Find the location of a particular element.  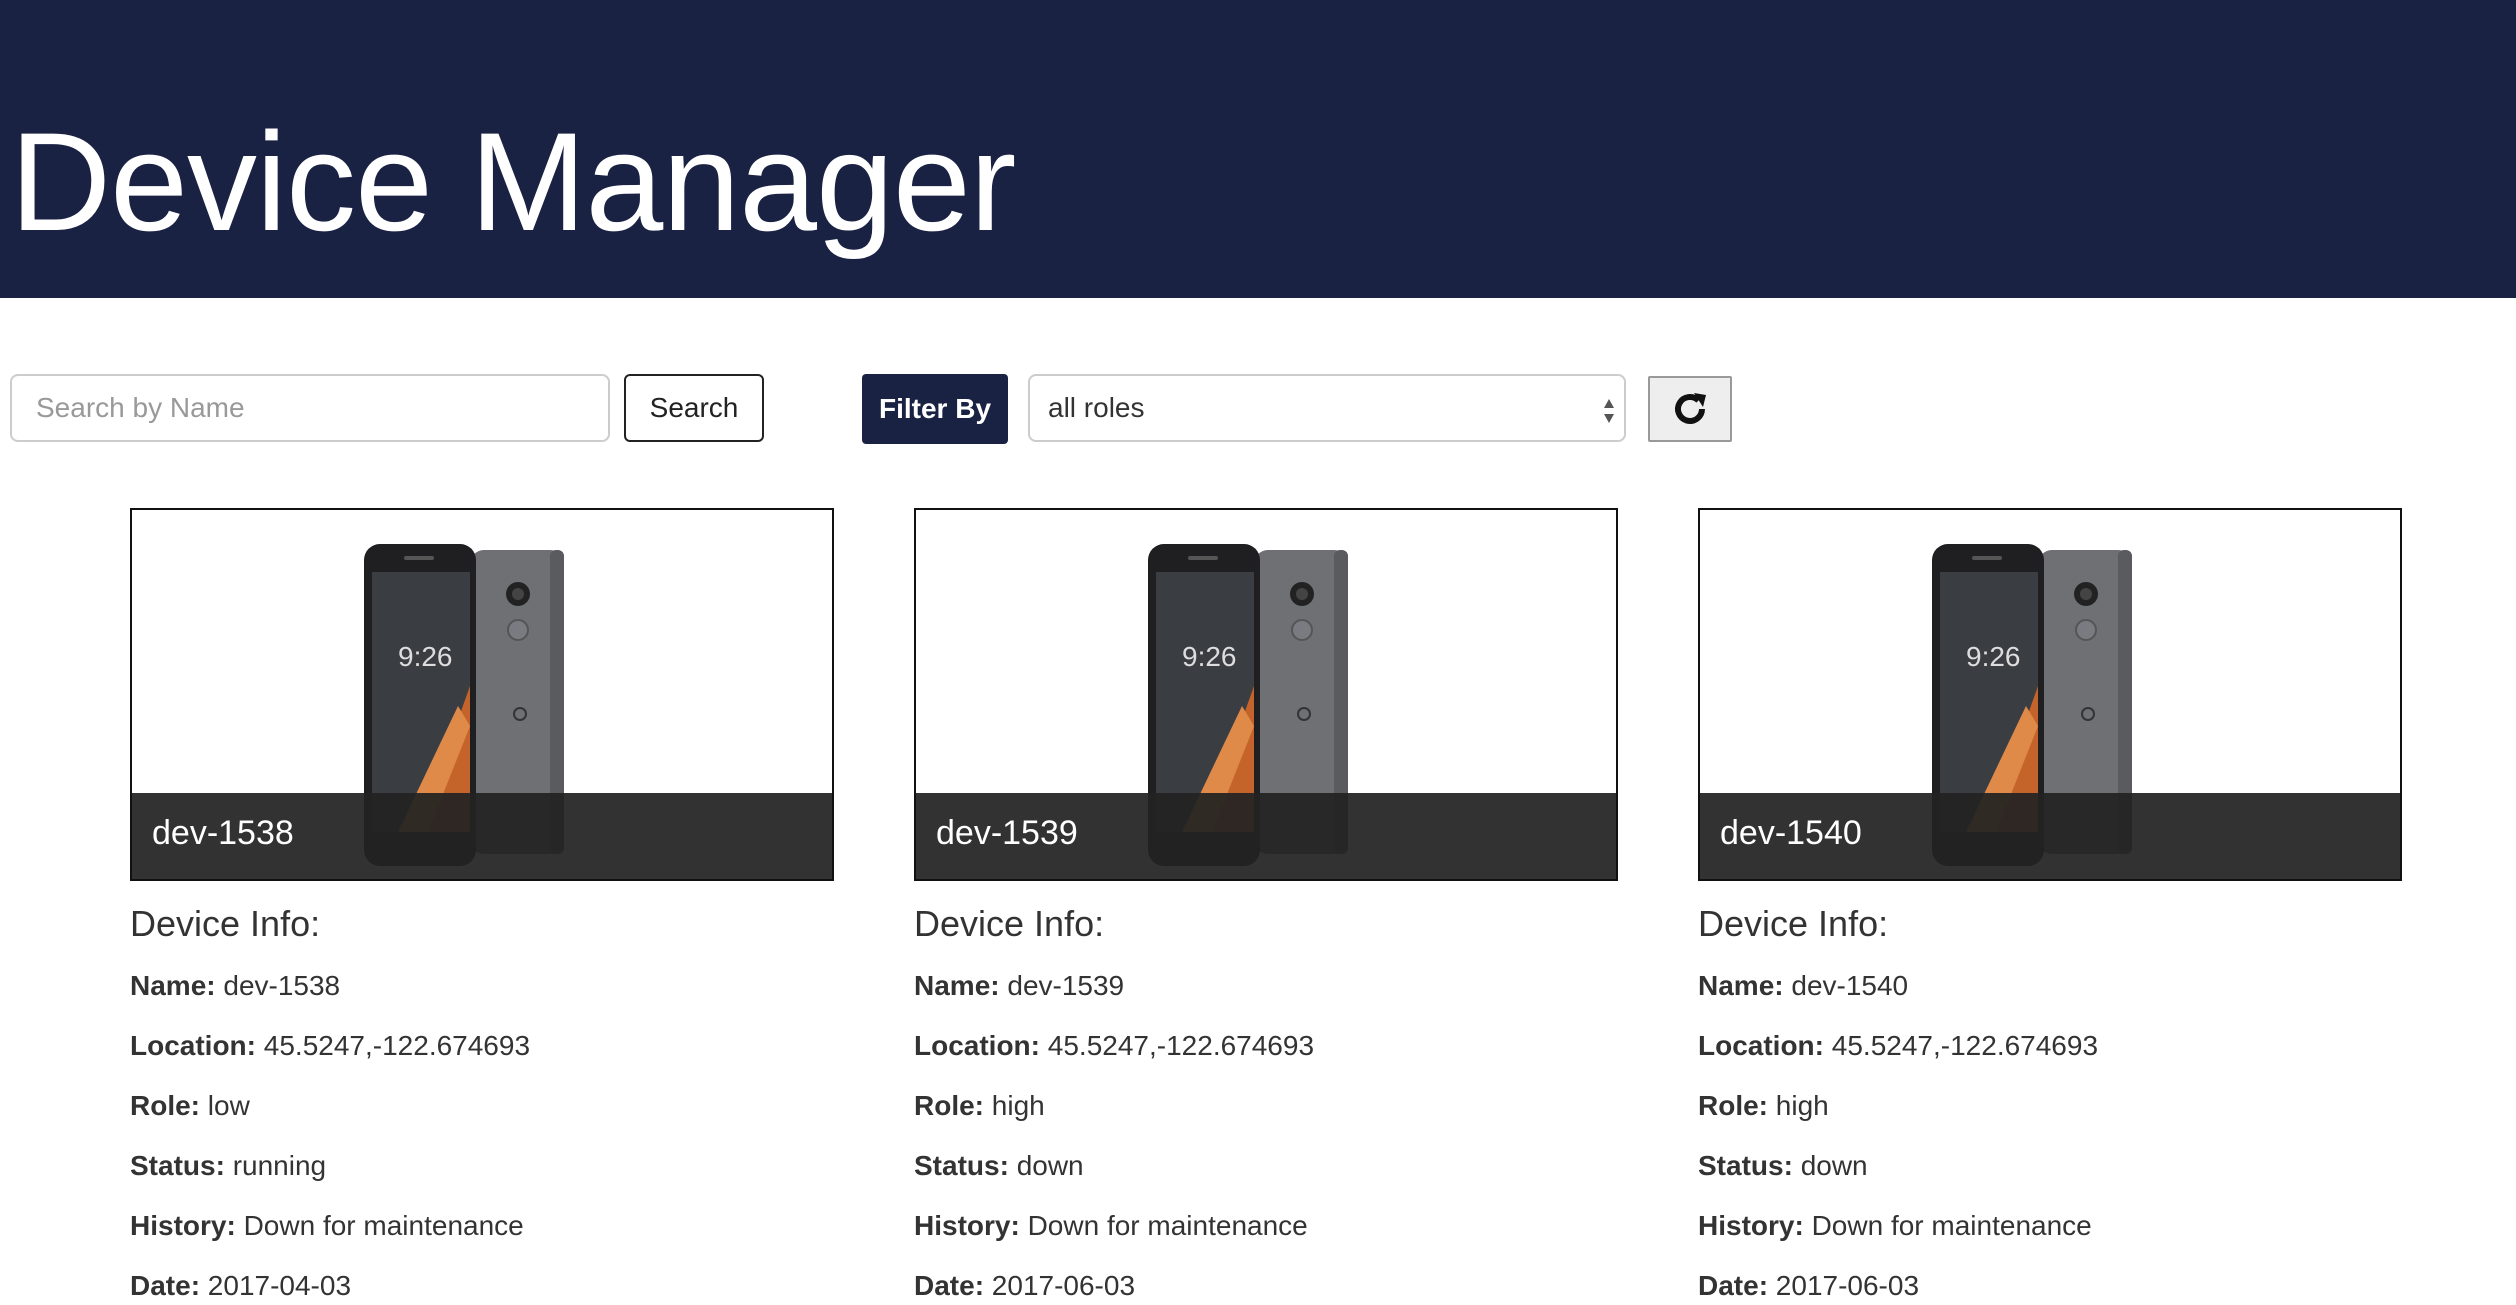

info-status: Status: running is located at coordinates (482, 1166).